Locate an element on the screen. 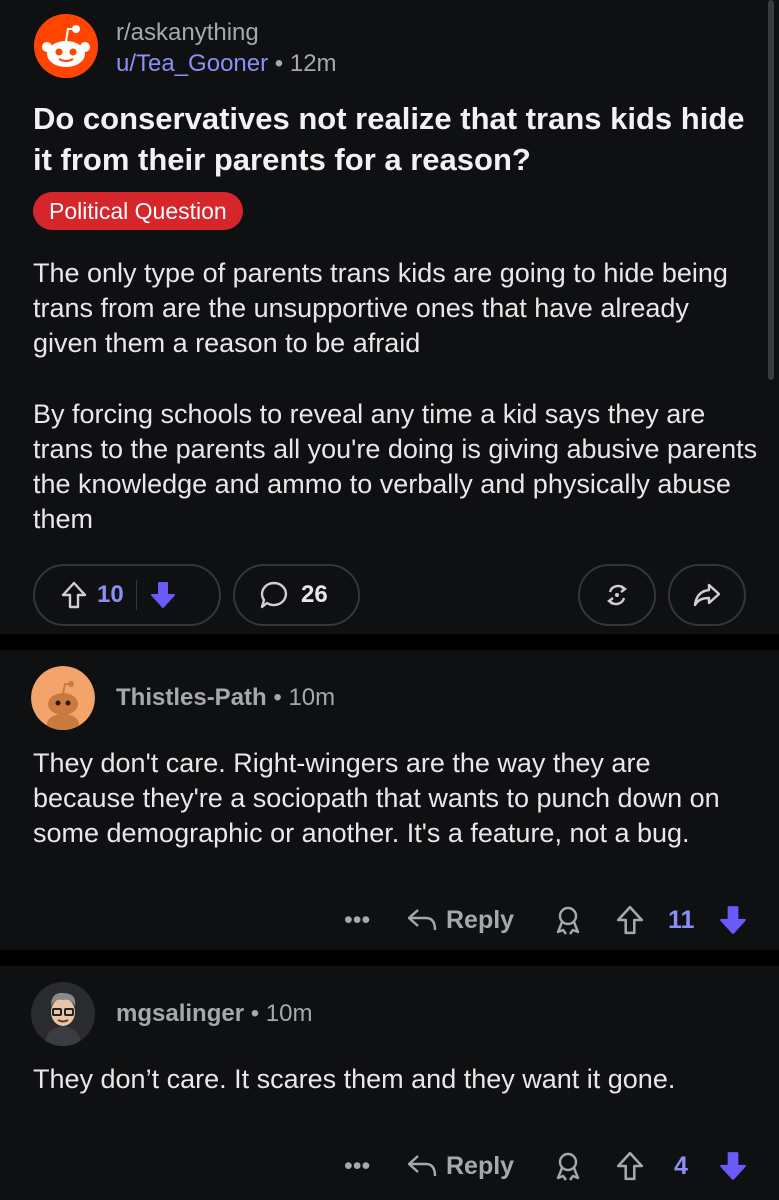 This screenshot has height=1200, width=779. vote-count: 11 is located at coordinates (681, 919).